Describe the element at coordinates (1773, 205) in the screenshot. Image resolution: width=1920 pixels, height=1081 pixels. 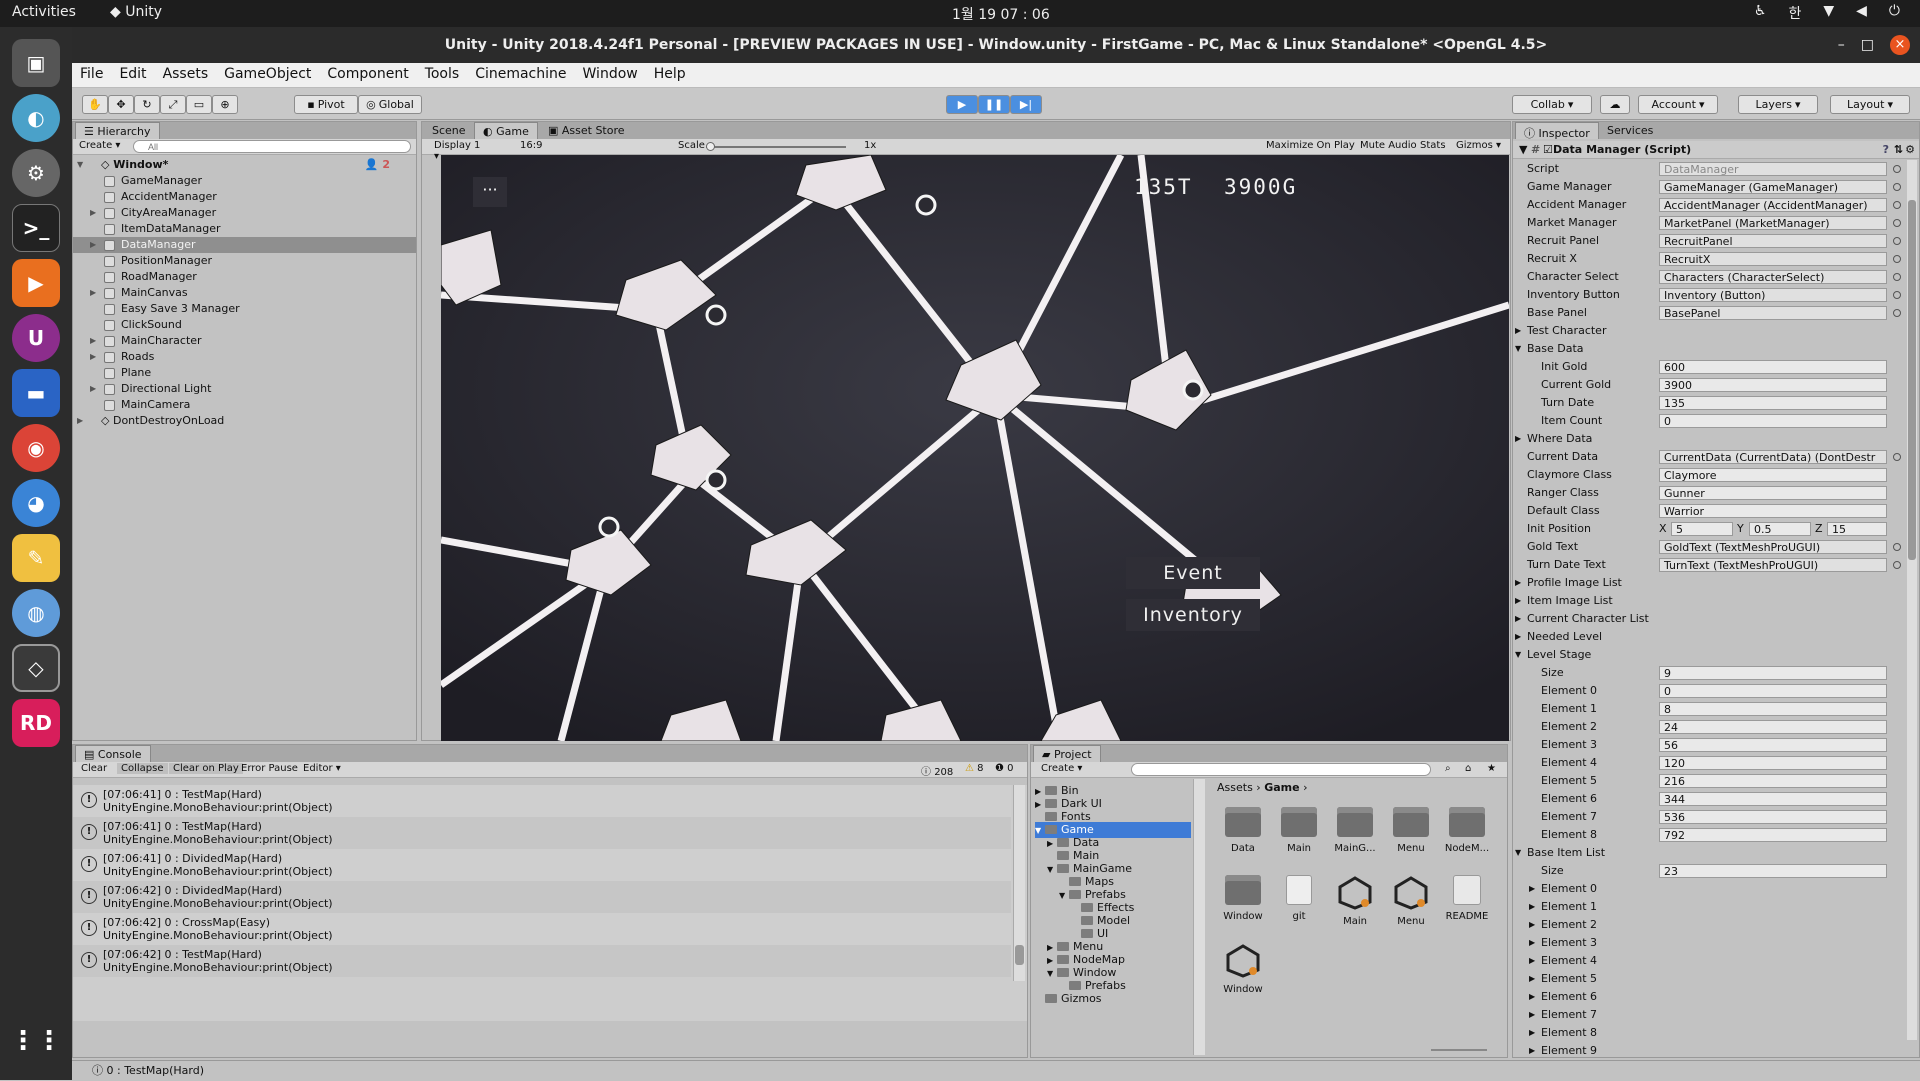
I see `object-field: AccidentManager (AccidentManager)` at that location.